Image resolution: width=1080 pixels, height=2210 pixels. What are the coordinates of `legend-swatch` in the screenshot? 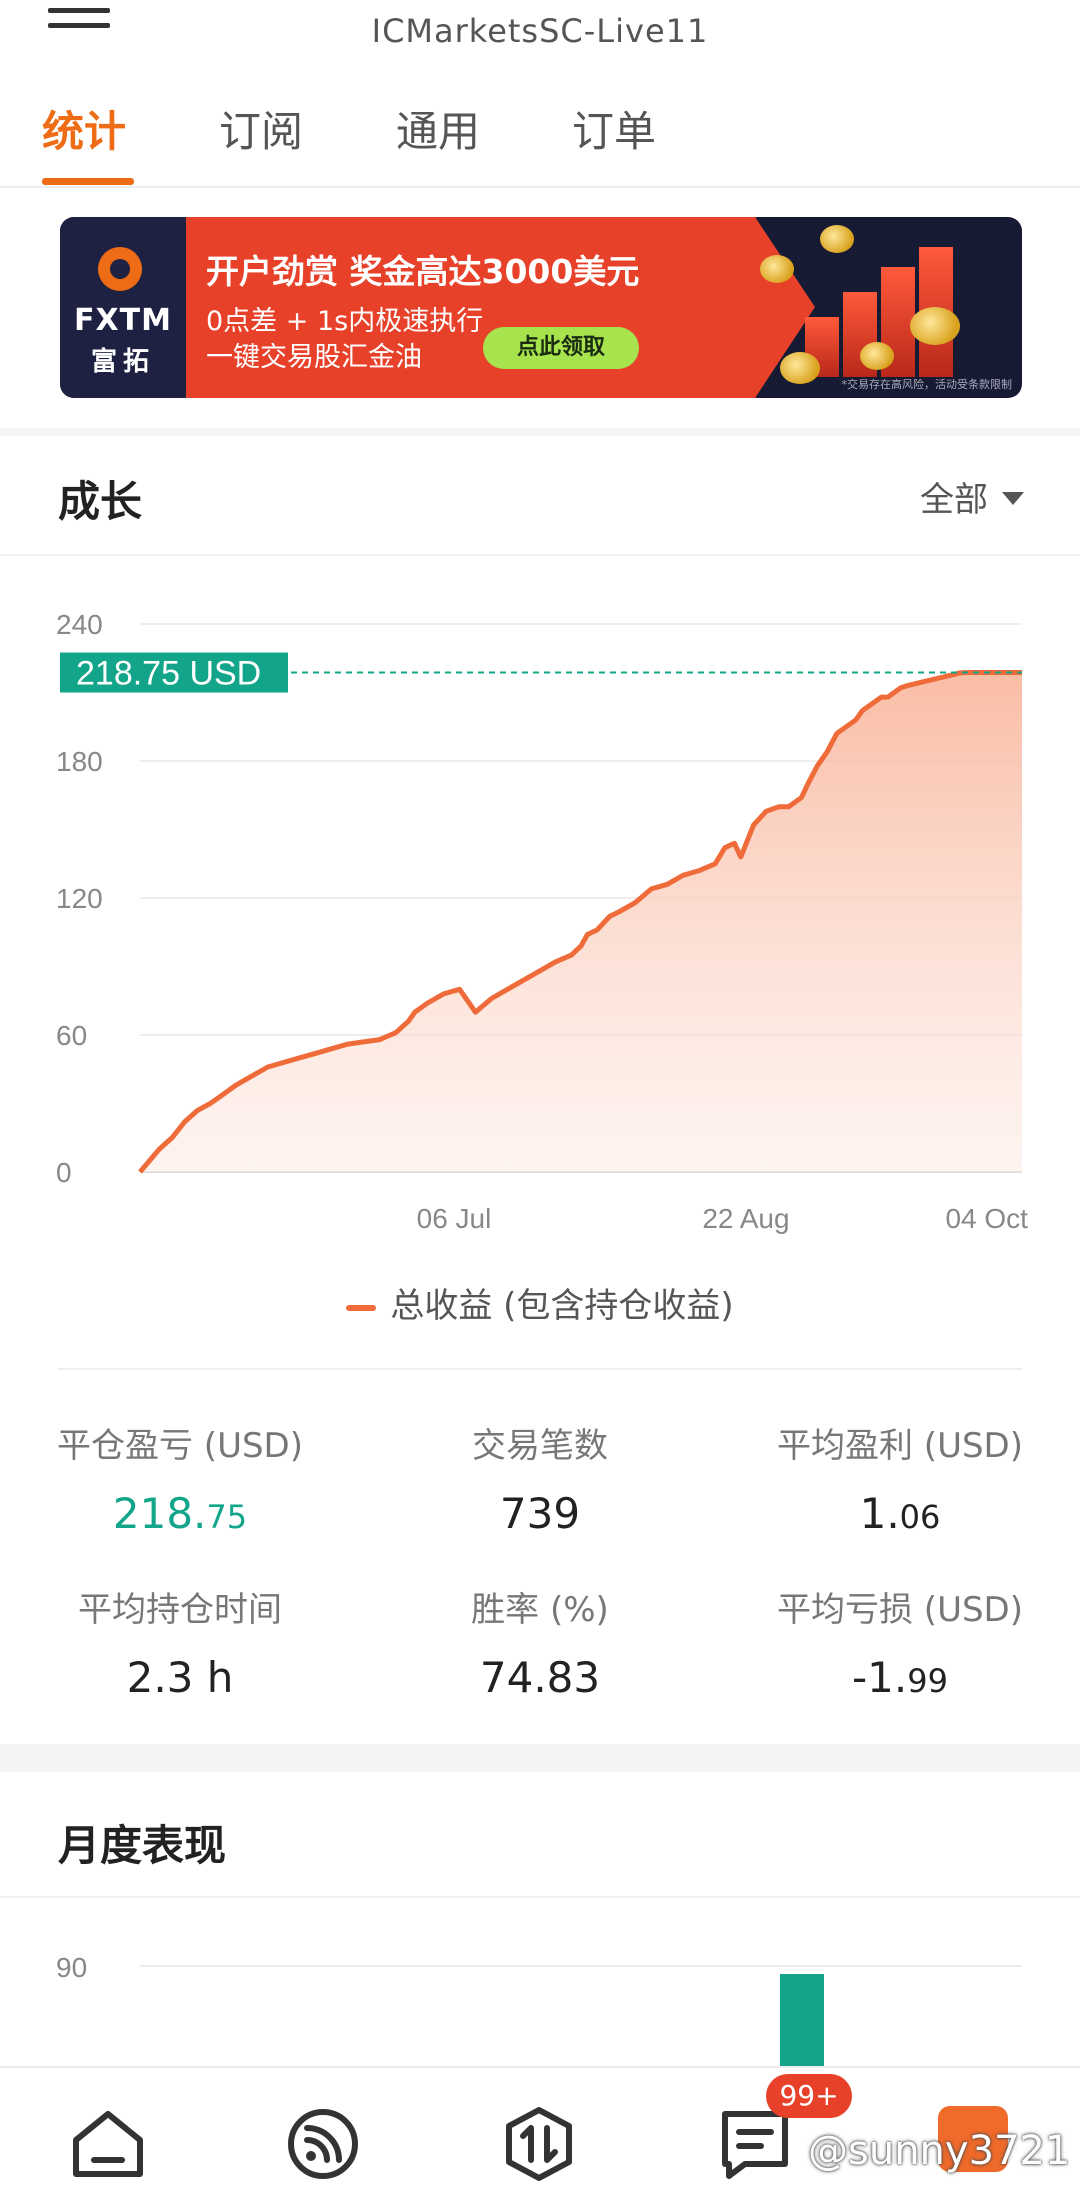 It's located at (361, 1307).